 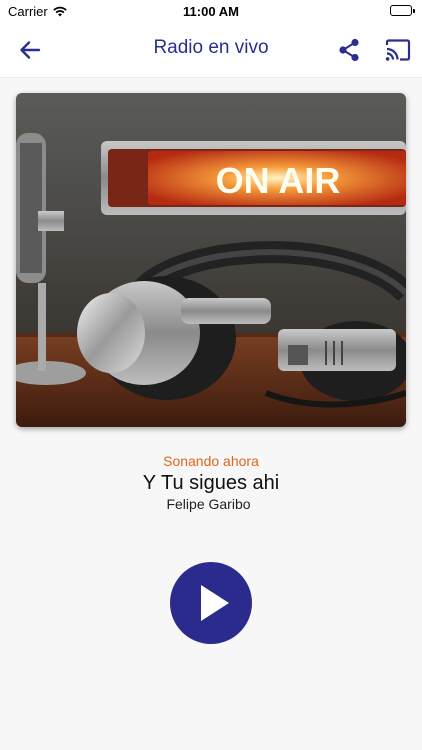 I want to click on share-icon, so click(x=349, y=50).